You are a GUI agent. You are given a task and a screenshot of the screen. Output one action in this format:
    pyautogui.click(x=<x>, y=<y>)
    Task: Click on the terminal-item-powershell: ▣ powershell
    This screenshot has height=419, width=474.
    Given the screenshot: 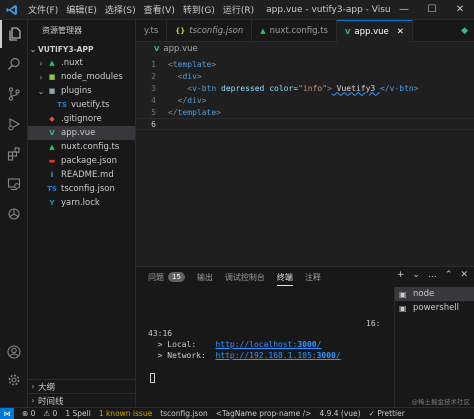 What is the action you would take?
    pyautogui.click(x=434, y=308)
    